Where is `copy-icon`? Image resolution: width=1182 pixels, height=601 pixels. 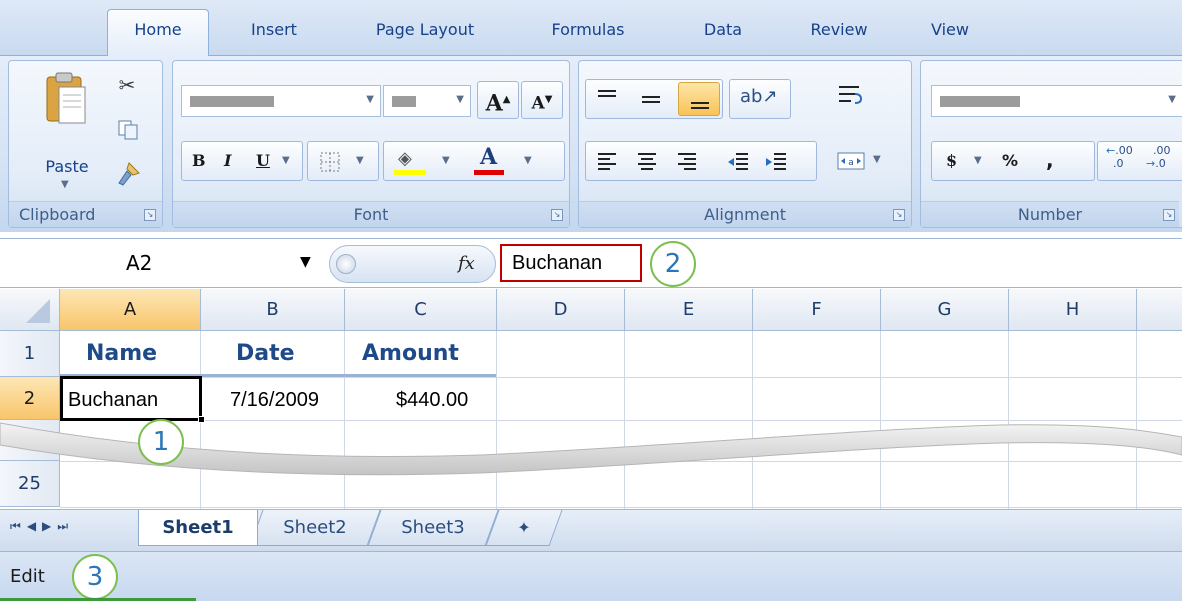
copy-icon is located at coordinates (128, 130).